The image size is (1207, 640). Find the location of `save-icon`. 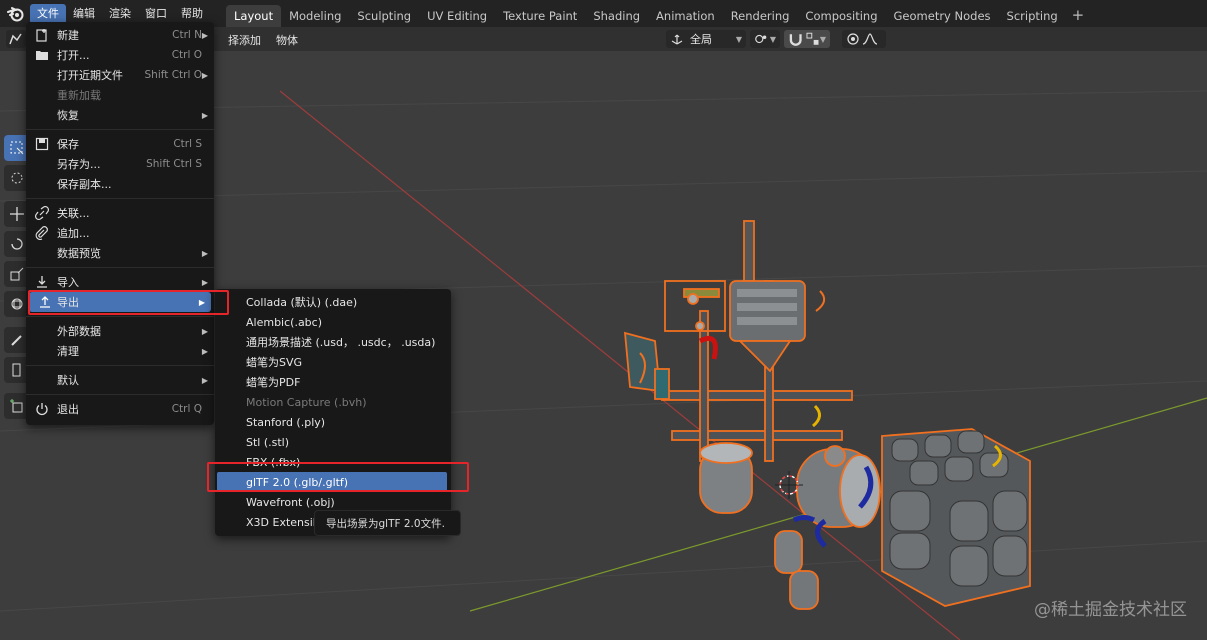

save-icon is located at coordinates (42, 144).